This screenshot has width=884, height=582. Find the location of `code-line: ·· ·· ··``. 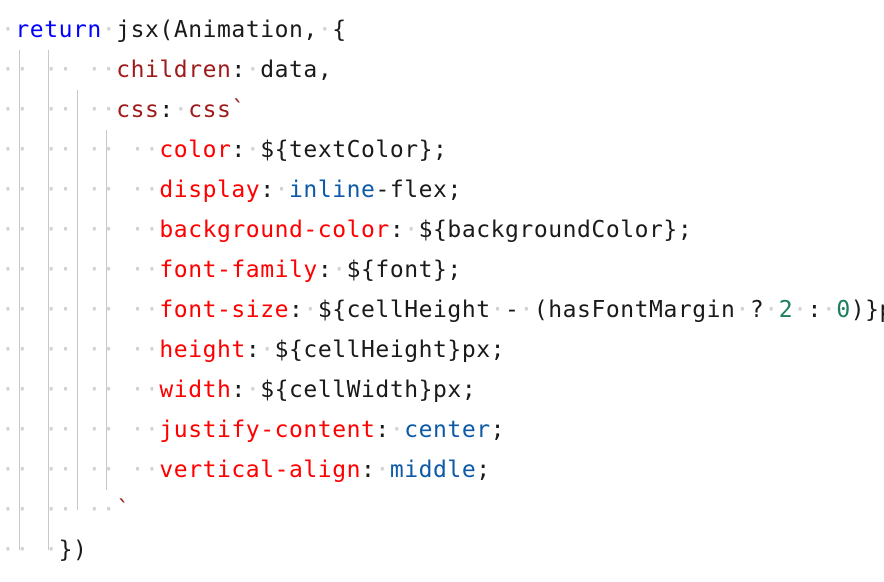

code-line: ·· ·· ··` is located at coordinates (65, 510).